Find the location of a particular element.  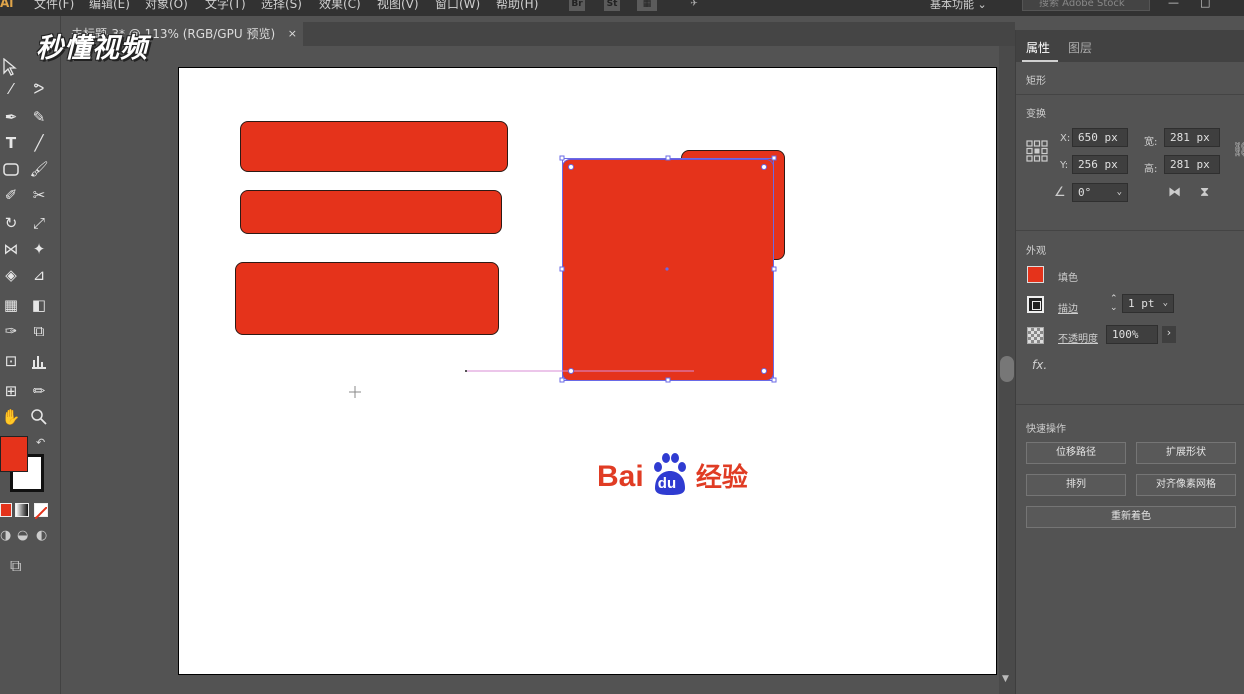

x-position-field: 650 px is located at coordinates (1100, 137).